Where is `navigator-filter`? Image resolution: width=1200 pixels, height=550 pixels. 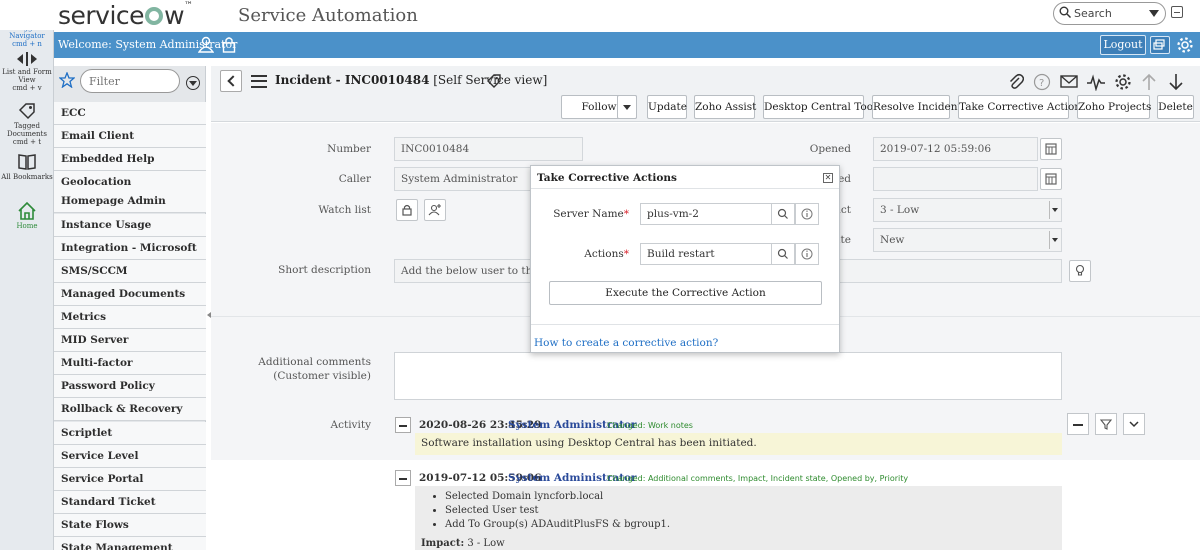
navigator-filter is located at coordinates (130, 81).